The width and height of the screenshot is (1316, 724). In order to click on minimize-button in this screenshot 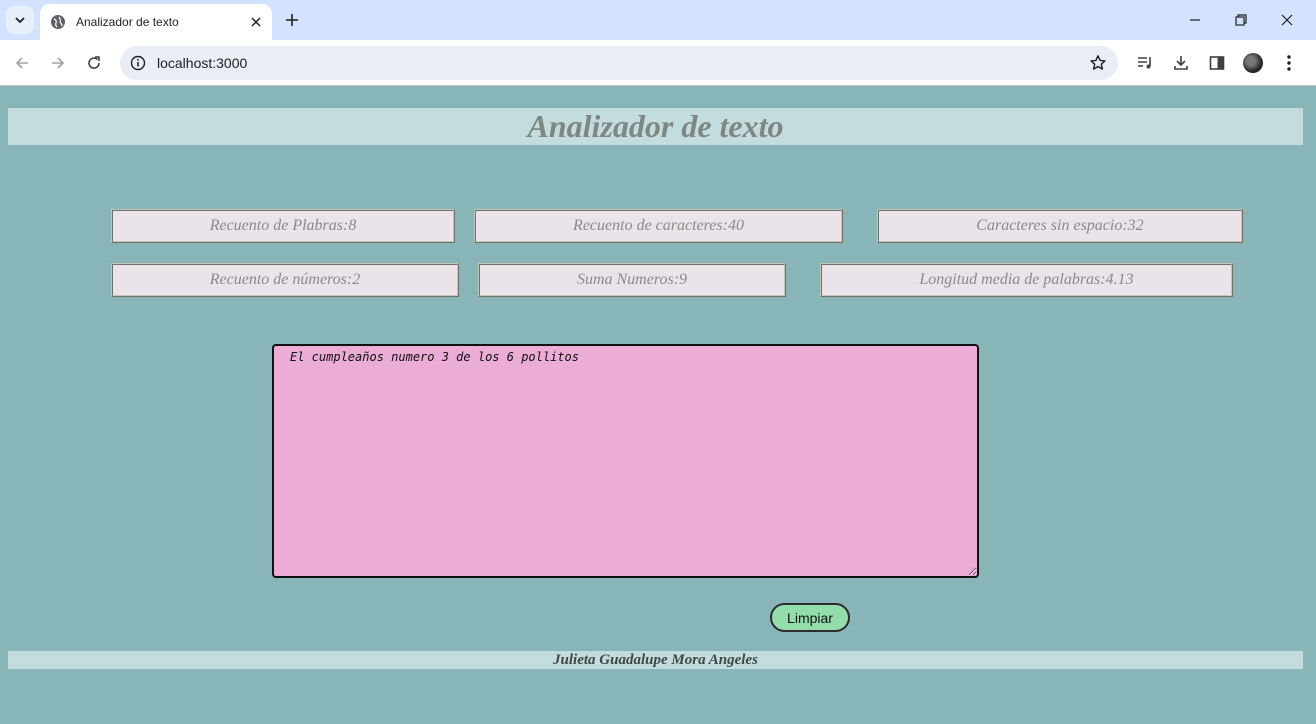, I will do `click(1195, 20)`.